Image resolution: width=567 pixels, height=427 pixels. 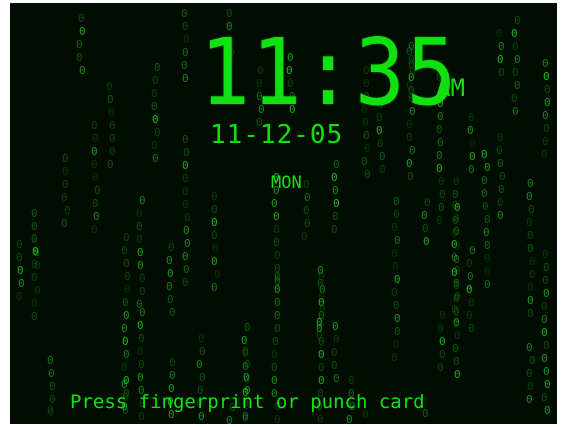 What do you see at coordinates (247, 402) in the screenshot?
I see `punch-instruction: Press fingerprint or punch card` at bounding box center [247, 402].